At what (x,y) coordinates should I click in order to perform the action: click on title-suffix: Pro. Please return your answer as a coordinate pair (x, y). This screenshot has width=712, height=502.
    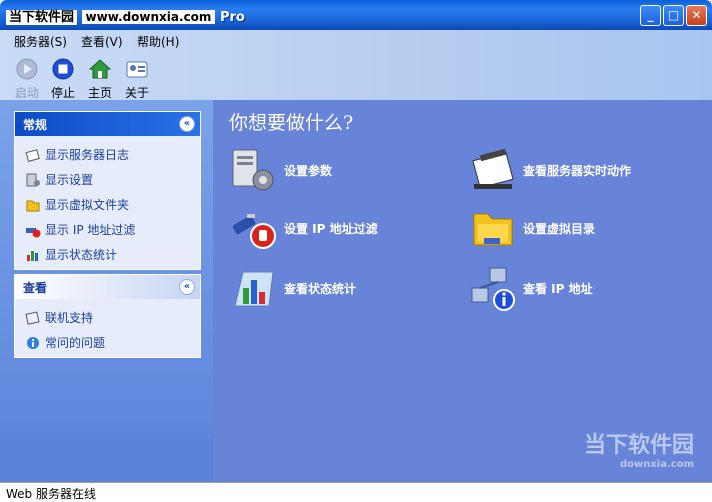
    Looking at the image, I should click on (232, 17).